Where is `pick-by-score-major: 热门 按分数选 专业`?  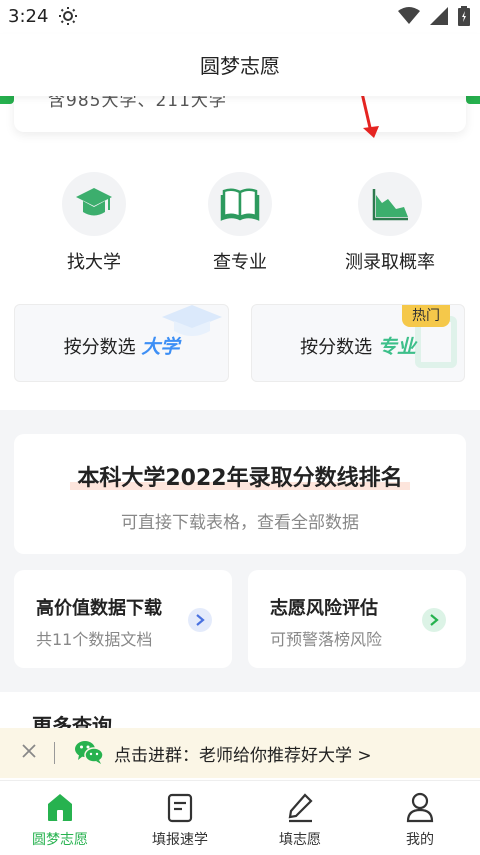
pick-by-score-major: 热门 按分数选 专业 is located at coordinates (358, 343).